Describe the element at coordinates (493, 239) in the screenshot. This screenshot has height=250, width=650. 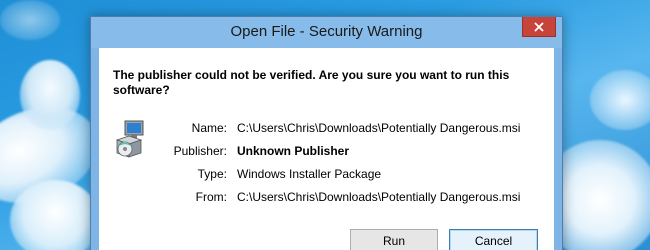
I see `cancel-button: Cancel` at that location.